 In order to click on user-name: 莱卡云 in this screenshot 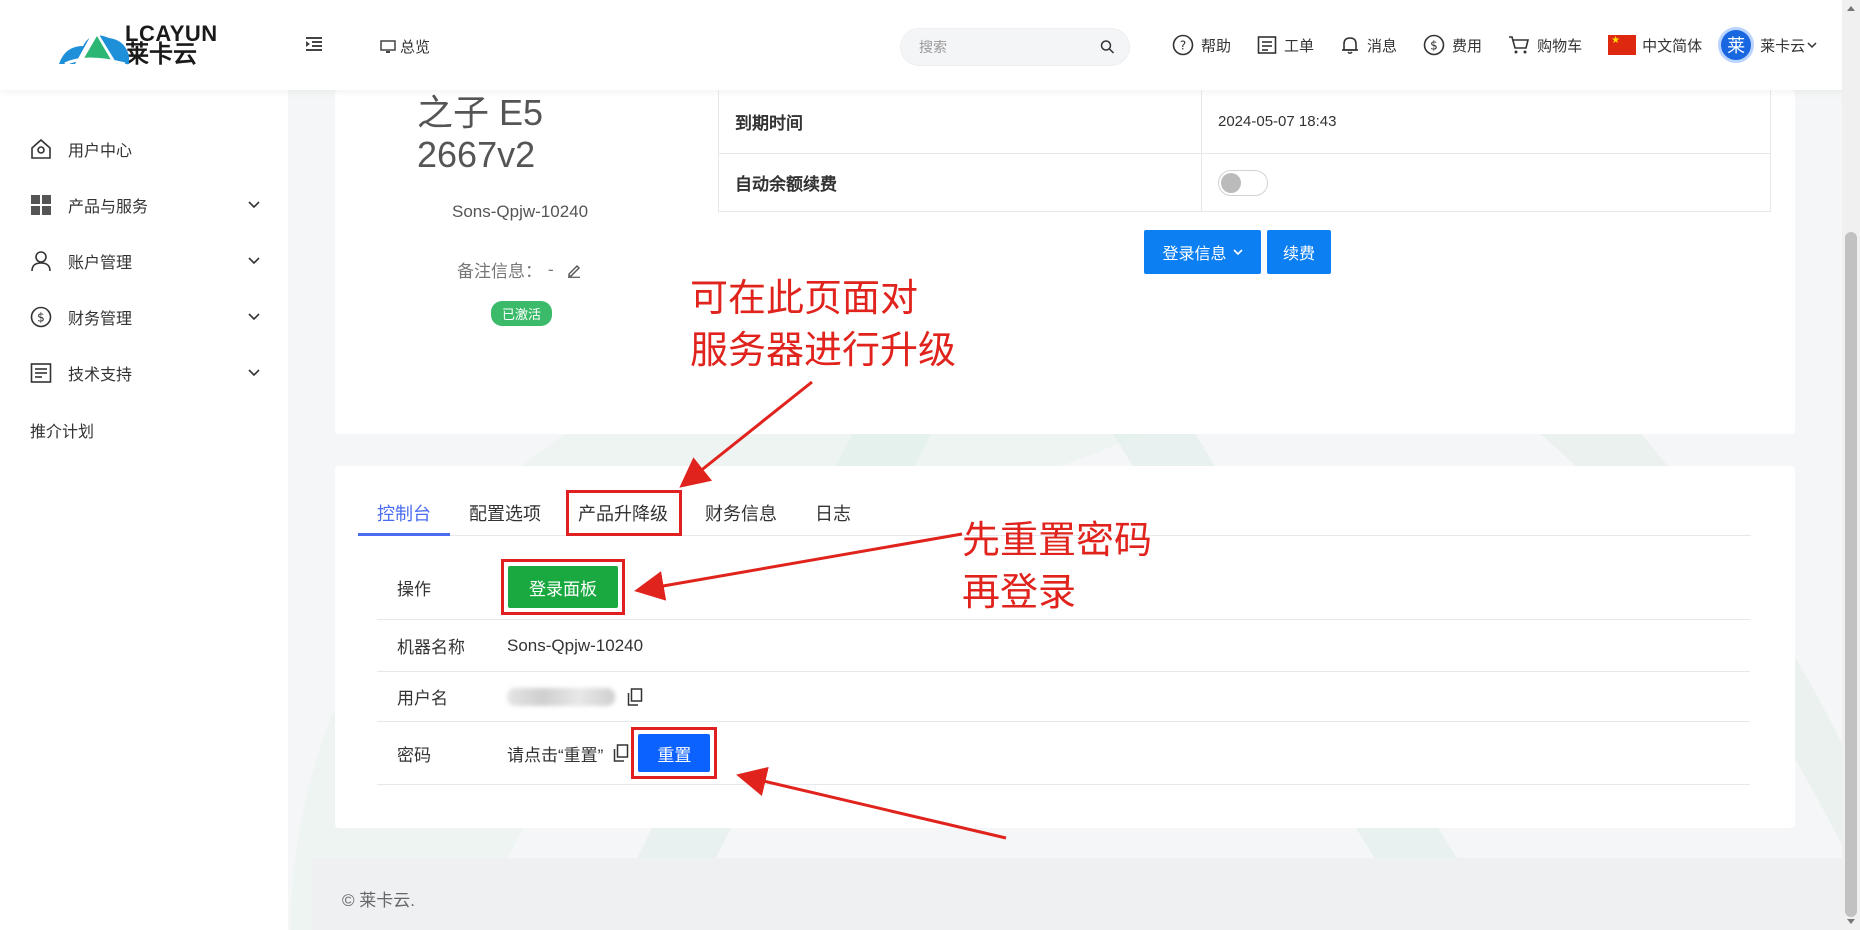, I will do `click(1783, 46)`.